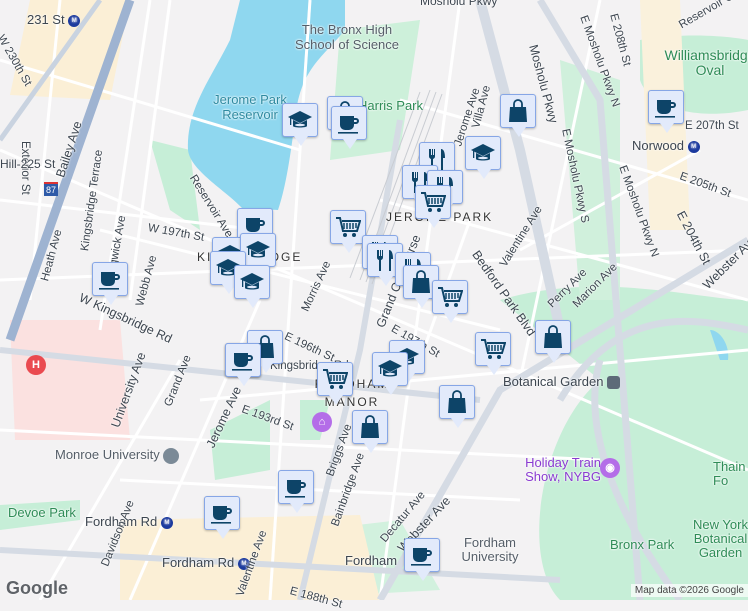  What do you see at coordinates (729, 473) in the screenshot?
I see `park-label: Thain Fo` at bounding box center [729, 473].